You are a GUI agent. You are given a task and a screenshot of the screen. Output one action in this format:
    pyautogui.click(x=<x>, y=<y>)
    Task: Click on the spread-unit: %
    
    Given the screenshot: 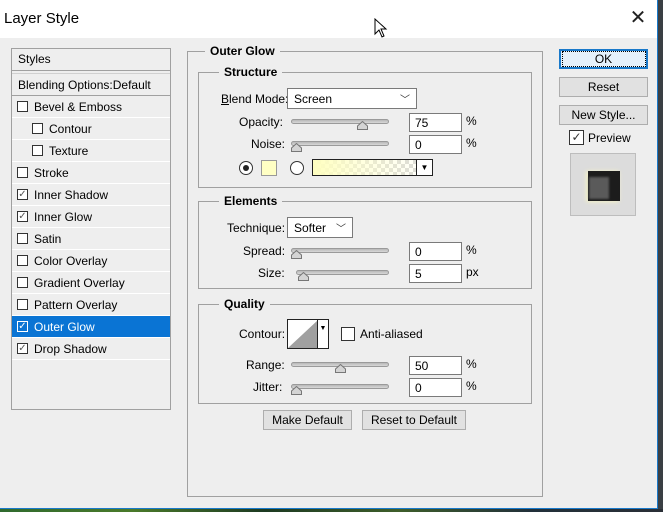 What is the action you would take?
    pyautogui.click(x=471, y=250)
    